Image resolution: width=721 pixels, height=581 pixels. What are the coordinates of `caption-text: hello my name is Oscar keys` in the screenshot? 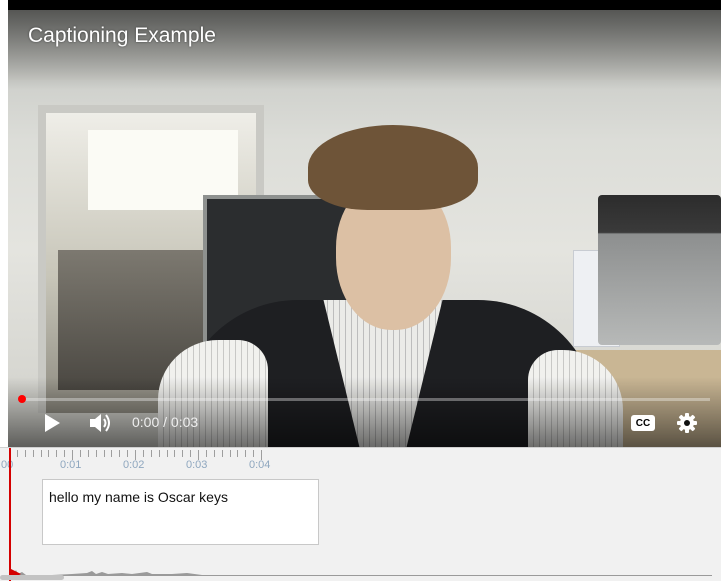 It's located at (138, 497).